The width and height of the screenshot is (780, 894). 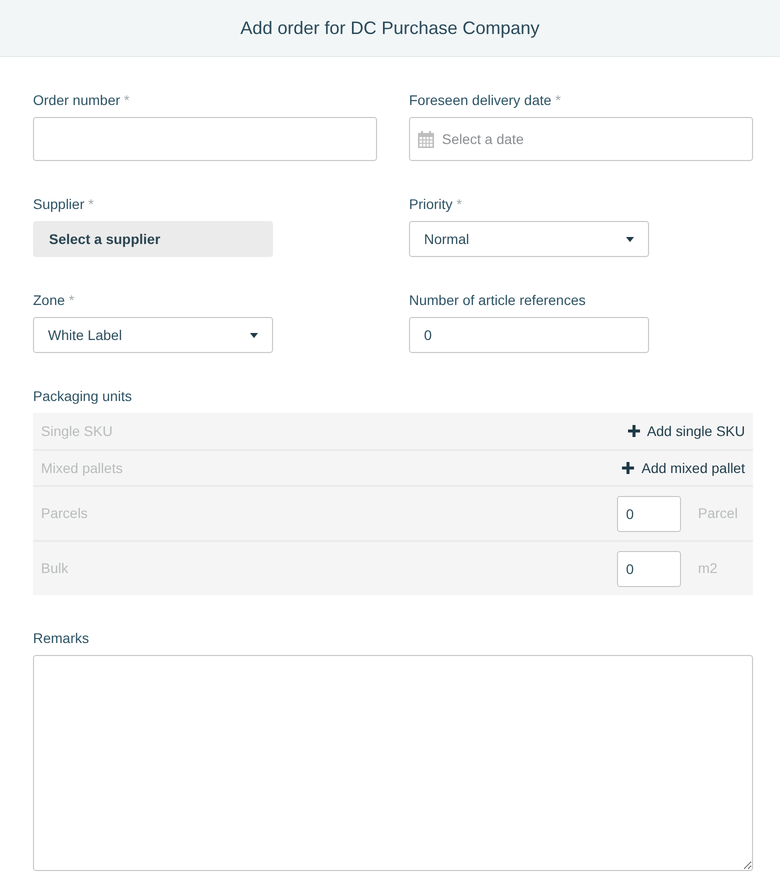 What do you see at coordinates (64, 204) in the screenshot?
I see `field-label: Supplier *` at bounding box center [64, 204].